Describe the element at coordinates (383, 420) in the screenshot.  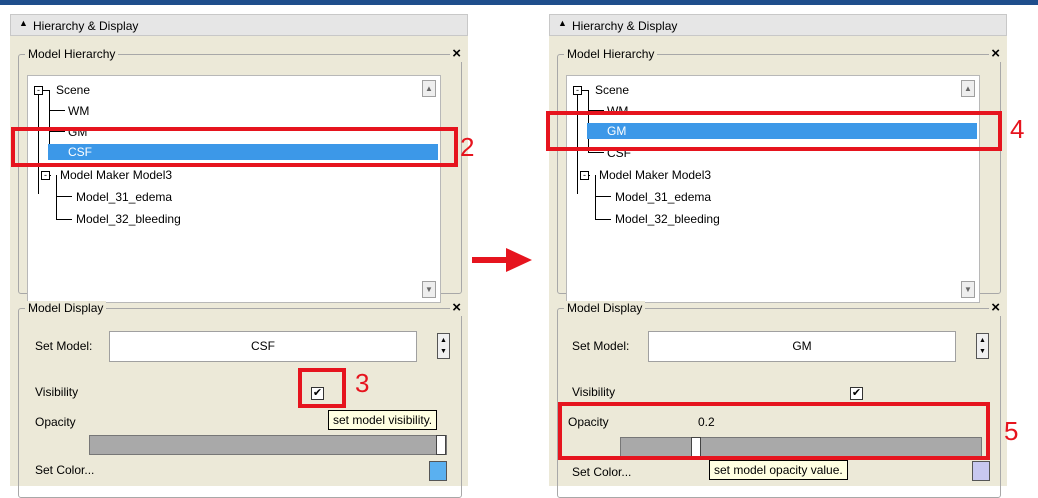
I see `visibility-tooltip: set model visibility.` at that location.